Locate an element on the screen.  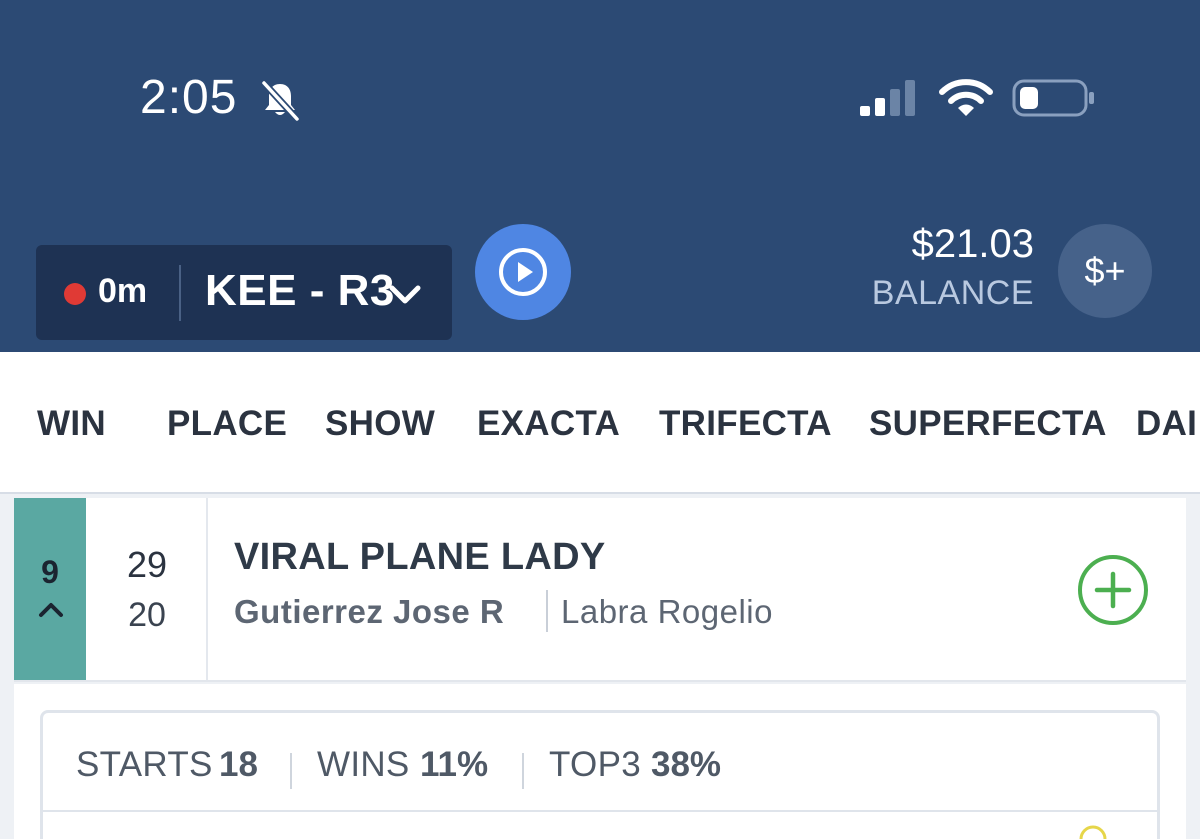
battery-icon is located at coordinates (1053, 98).